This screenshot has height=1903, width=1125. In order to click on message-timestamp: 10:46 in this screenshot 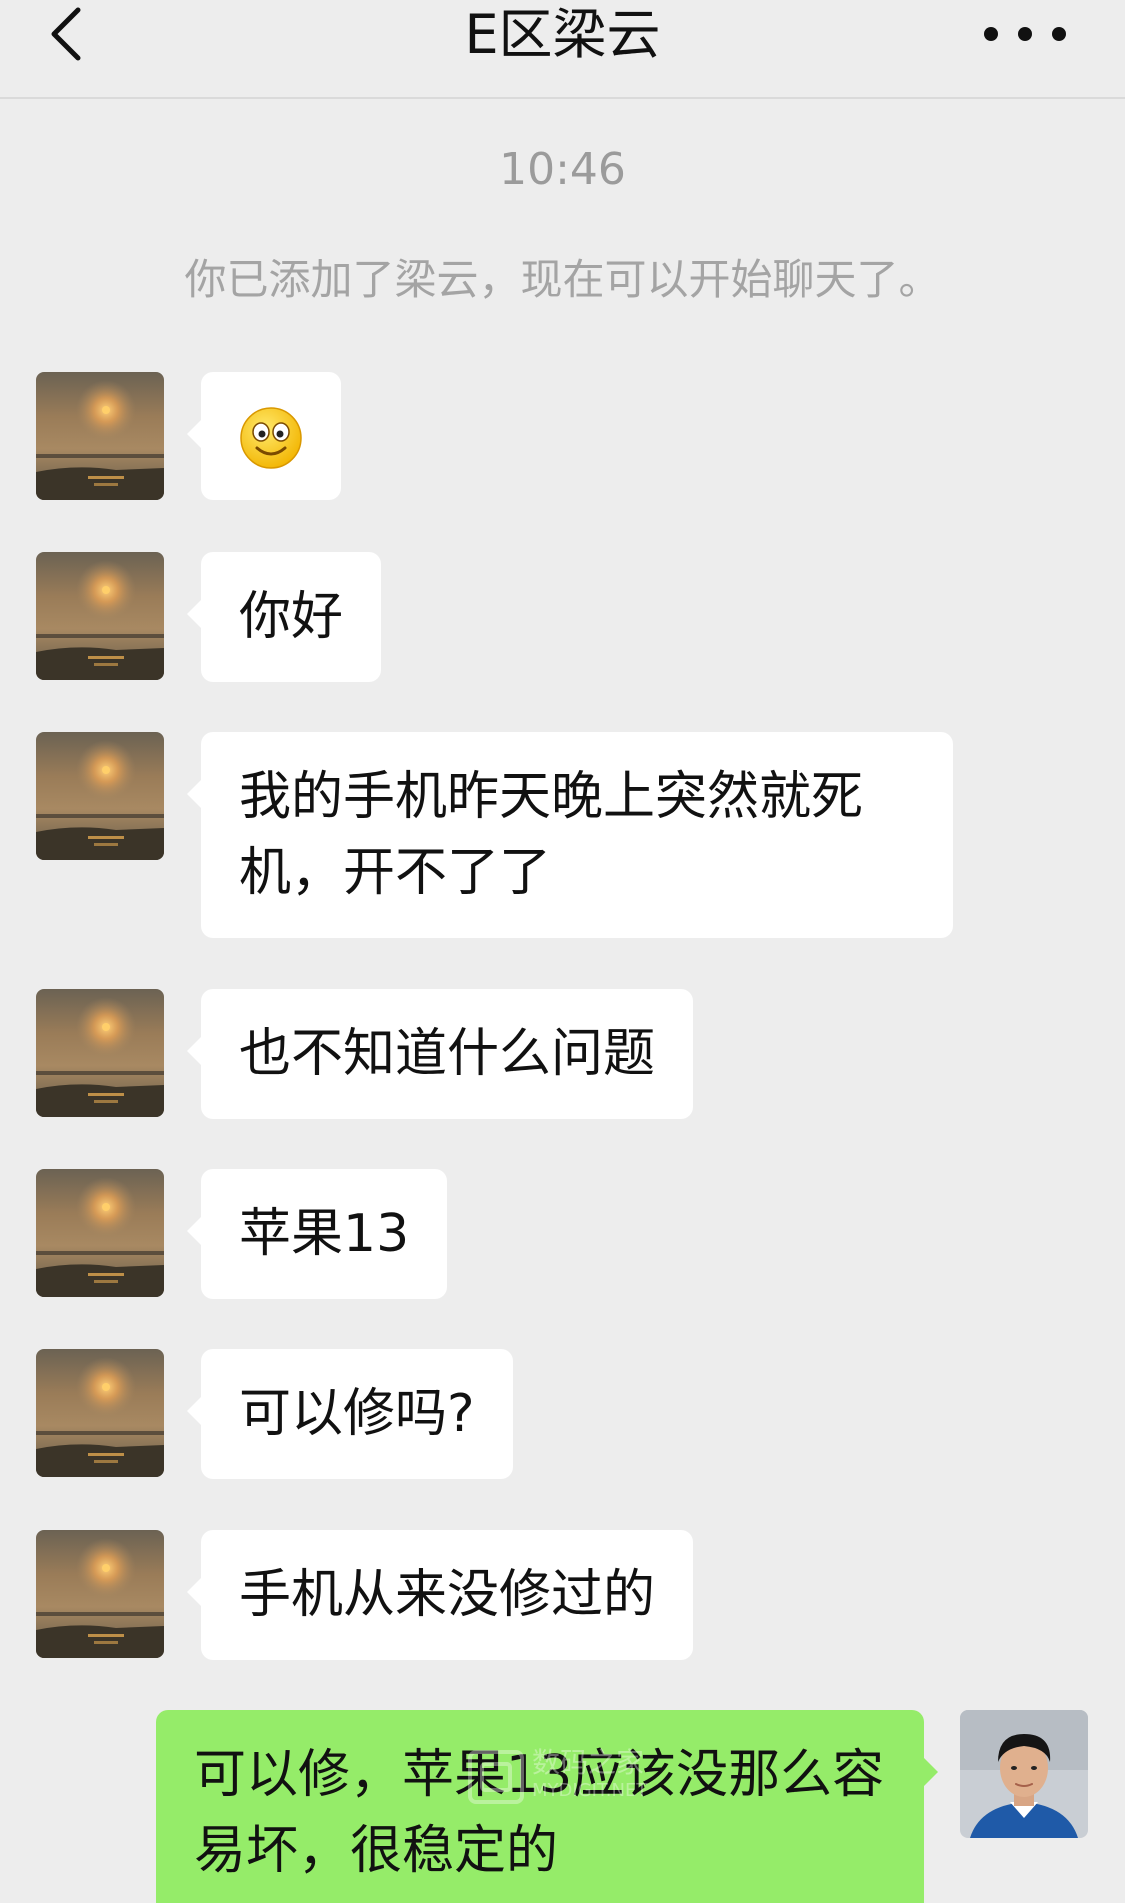, I will do `click(562, 169)`.